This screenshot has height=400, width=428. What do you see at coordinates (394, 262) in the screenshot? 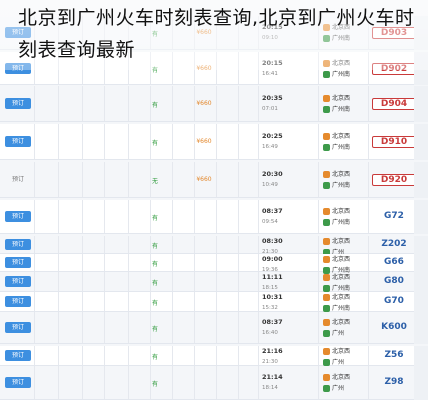
I see `train-number: G66` at bounding box center [394, 262].